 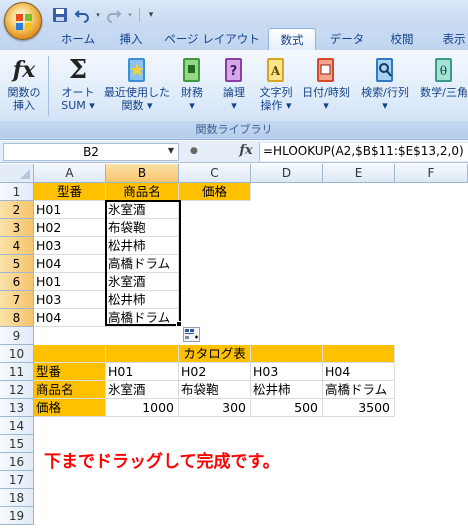 I want to click on cell-a3: H02, so click(x=70, y=228).